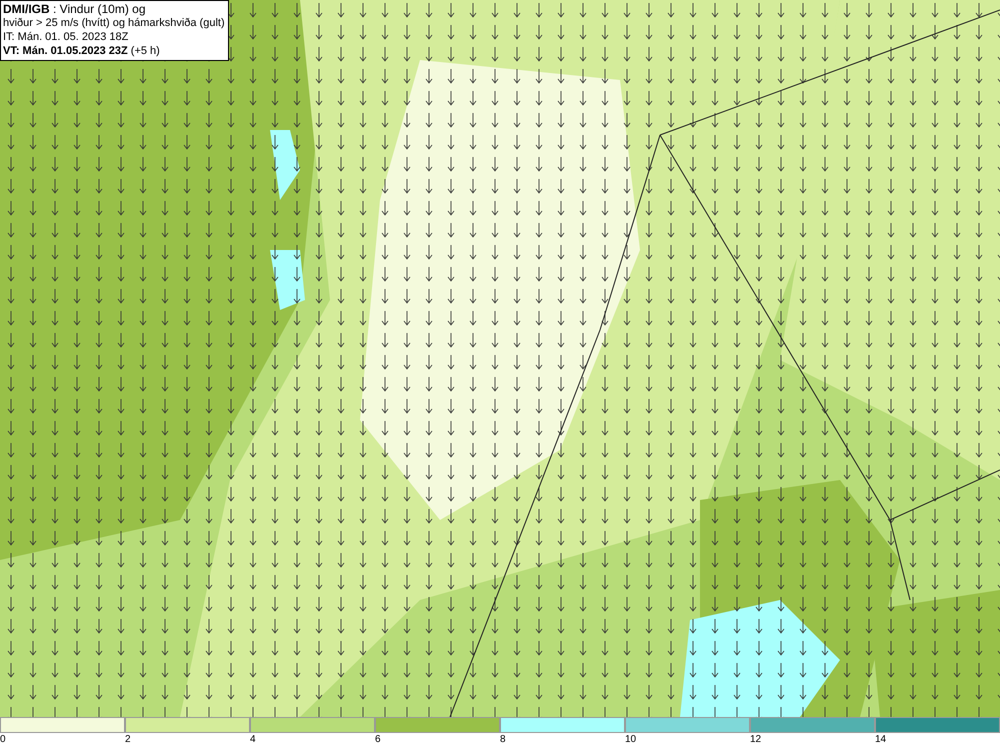 Image resolution: width=1000 pixels, height=747 pixels. I want to click on legend-label: 10, so click(630, 739).